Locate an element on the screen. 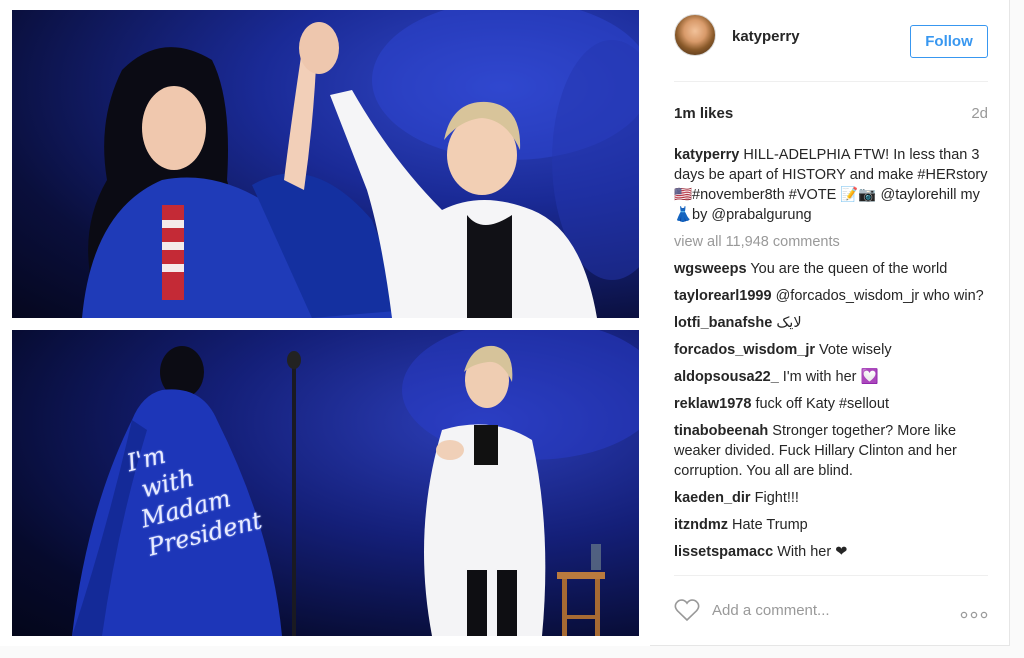  comment-user: wgsweeps is located at coordinates (710, 269).